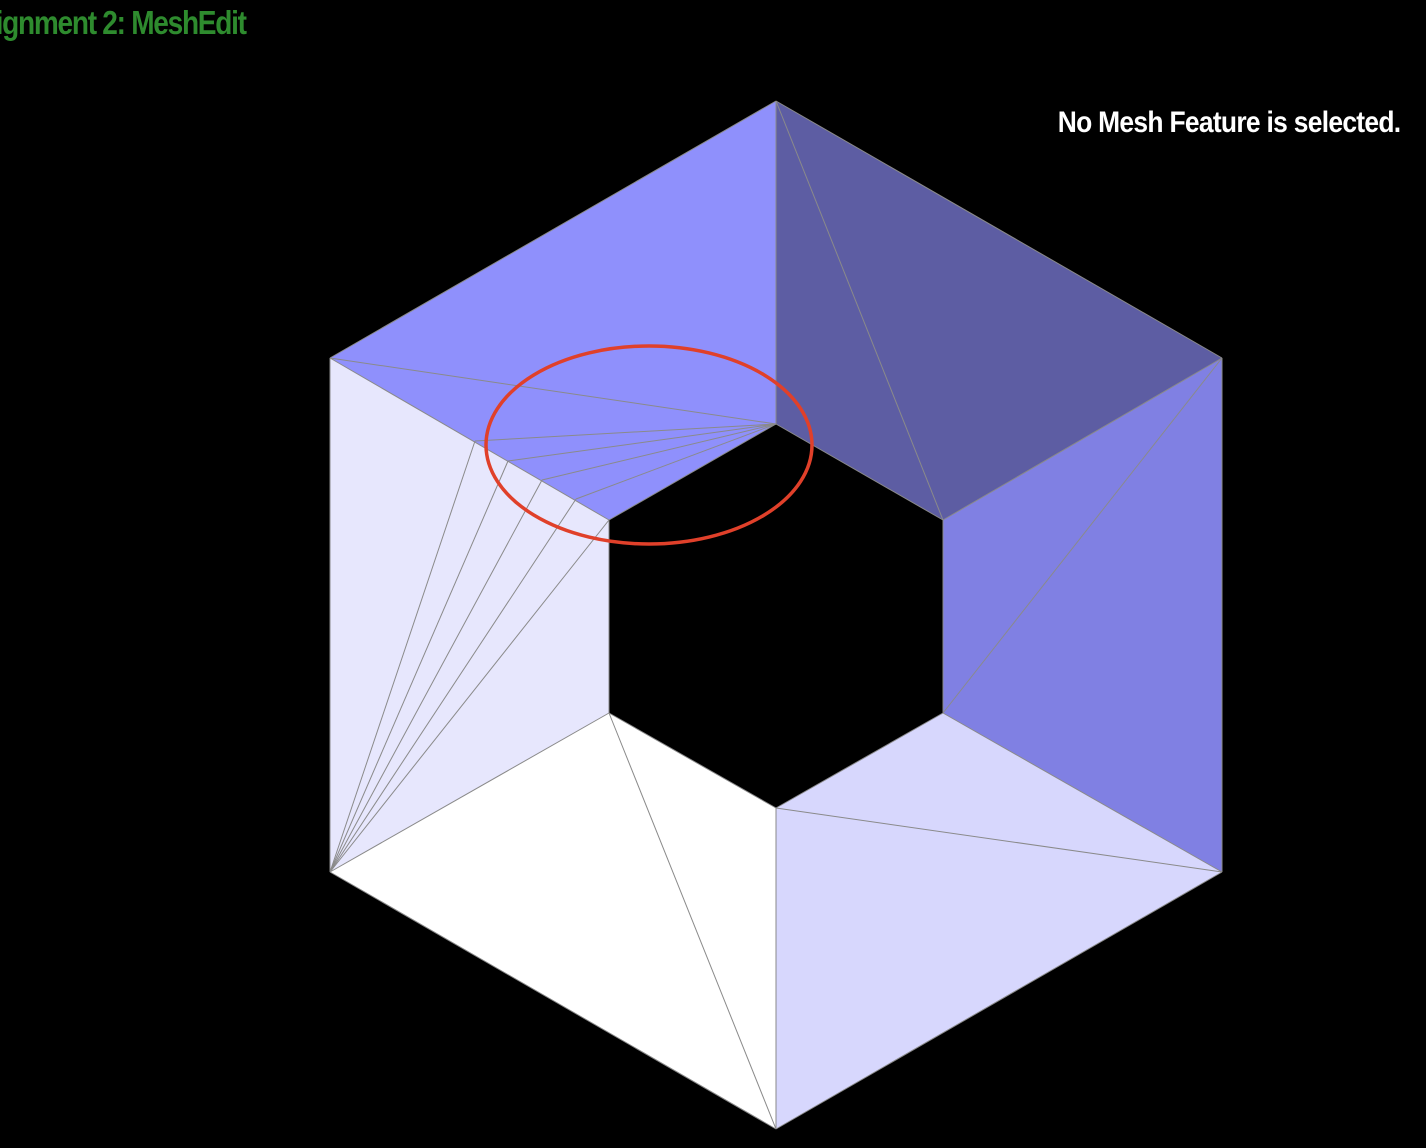 The width and height of the screenshot is (1426, 1148). I want to click on app-title: Assignment 2: MeshEdit, so click(123, 22).